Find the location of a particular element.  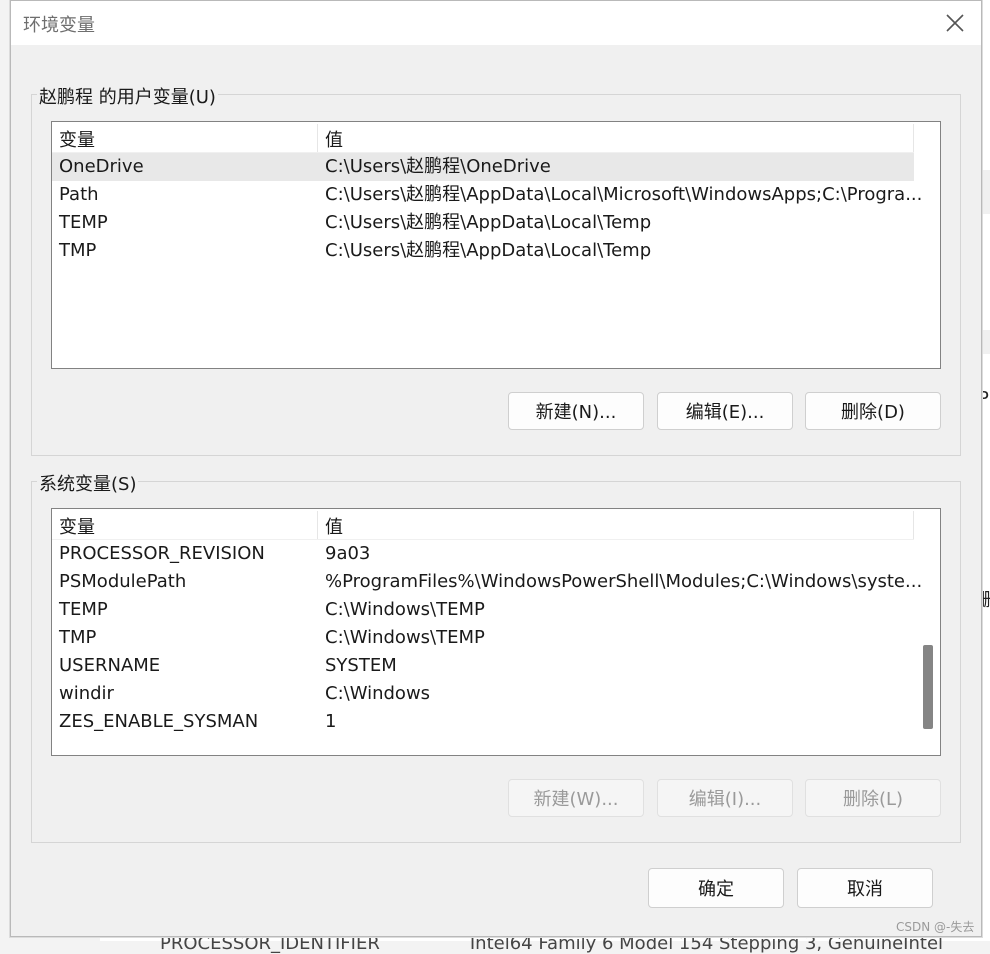

table-row: TMP C:\Windows\TEMP is located at coordinates (483, 638).